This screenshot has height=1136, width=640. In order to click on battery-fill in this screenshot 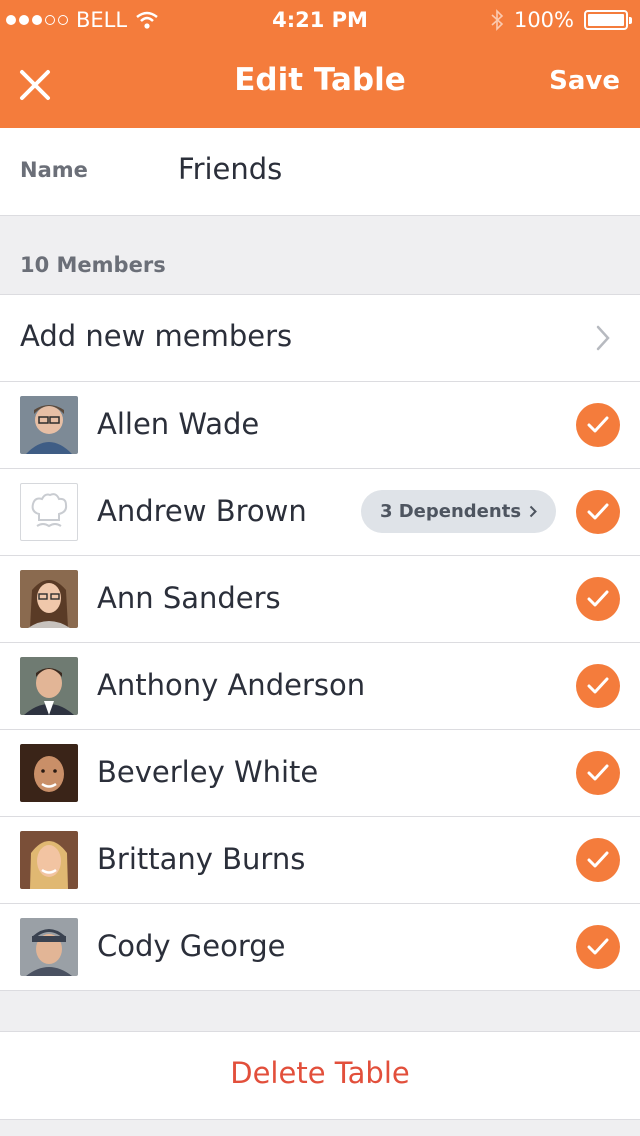, I will do `click(606, 20)`.